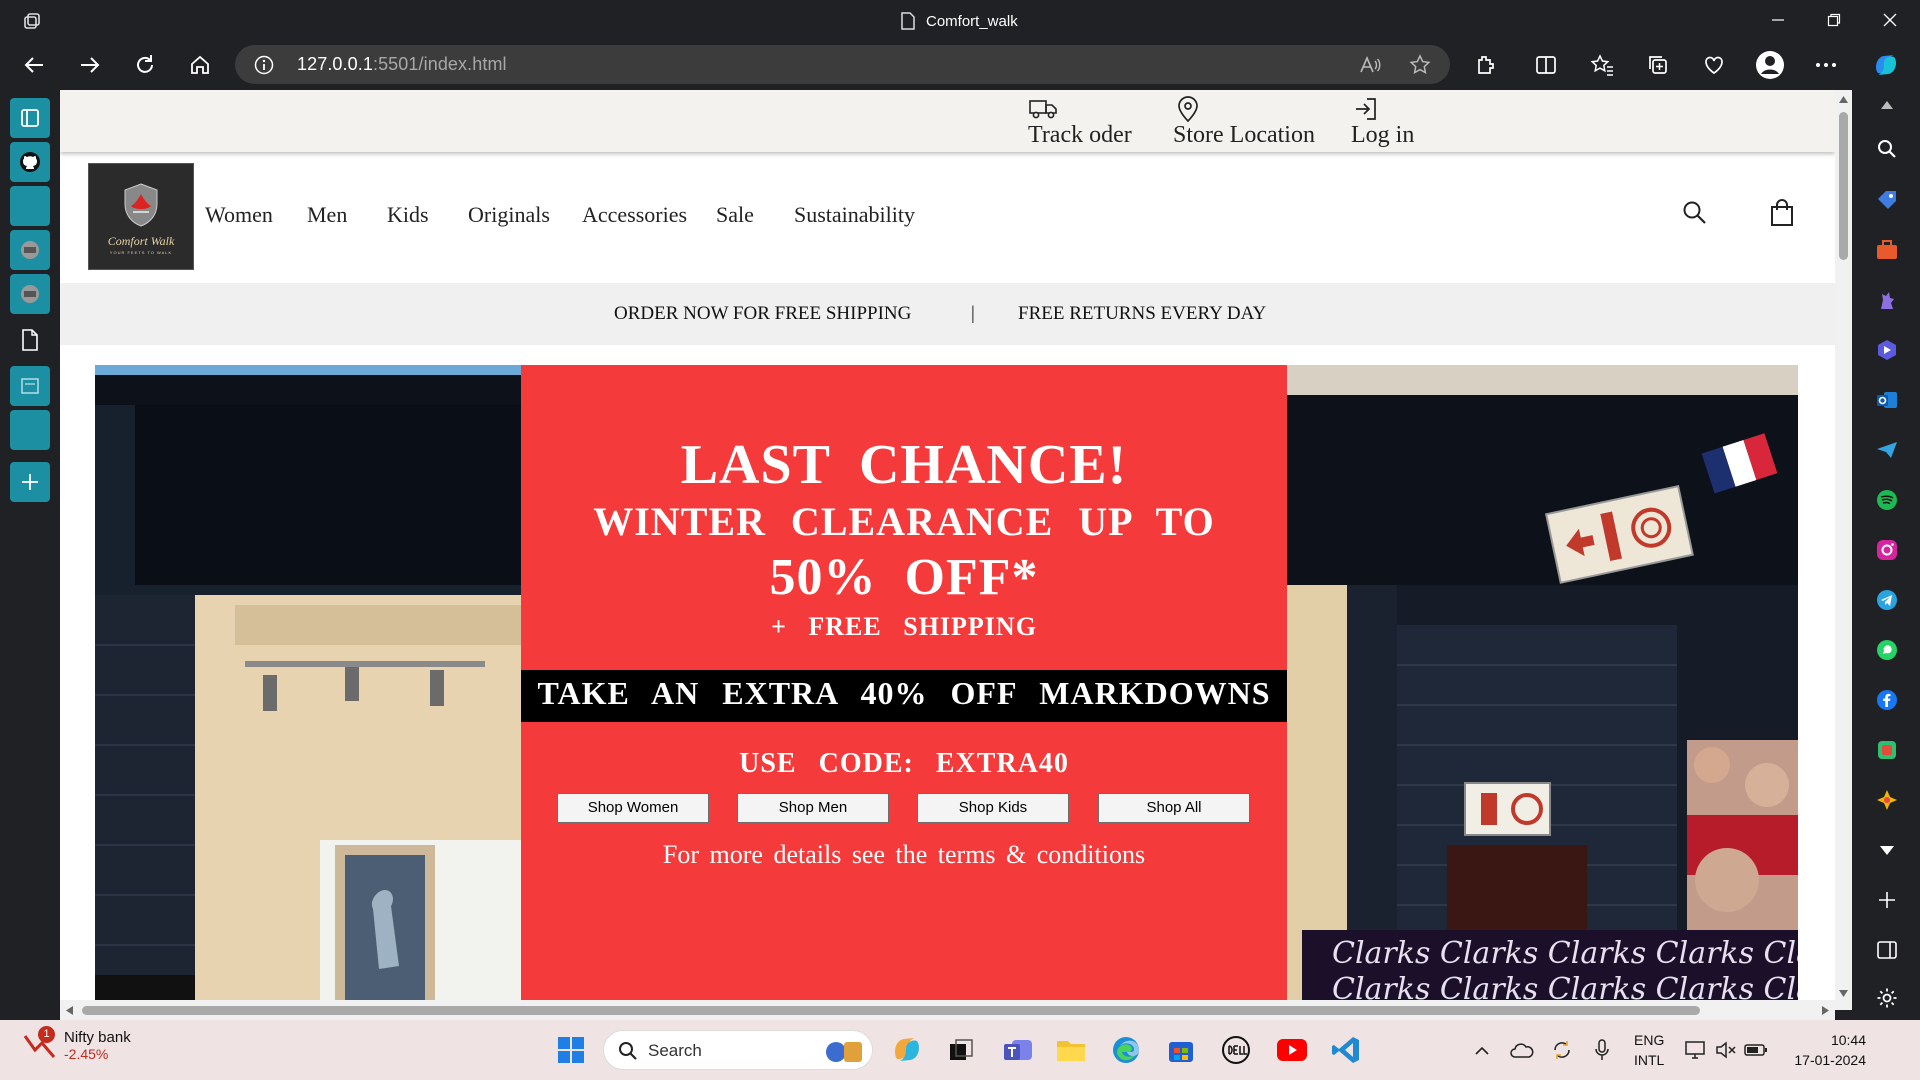 Image resolution: width=1920 pixels, height=1080 pixels. Describe the element at coordinates (1887, 900) in the screenshot. I see `add-icon` at that location.